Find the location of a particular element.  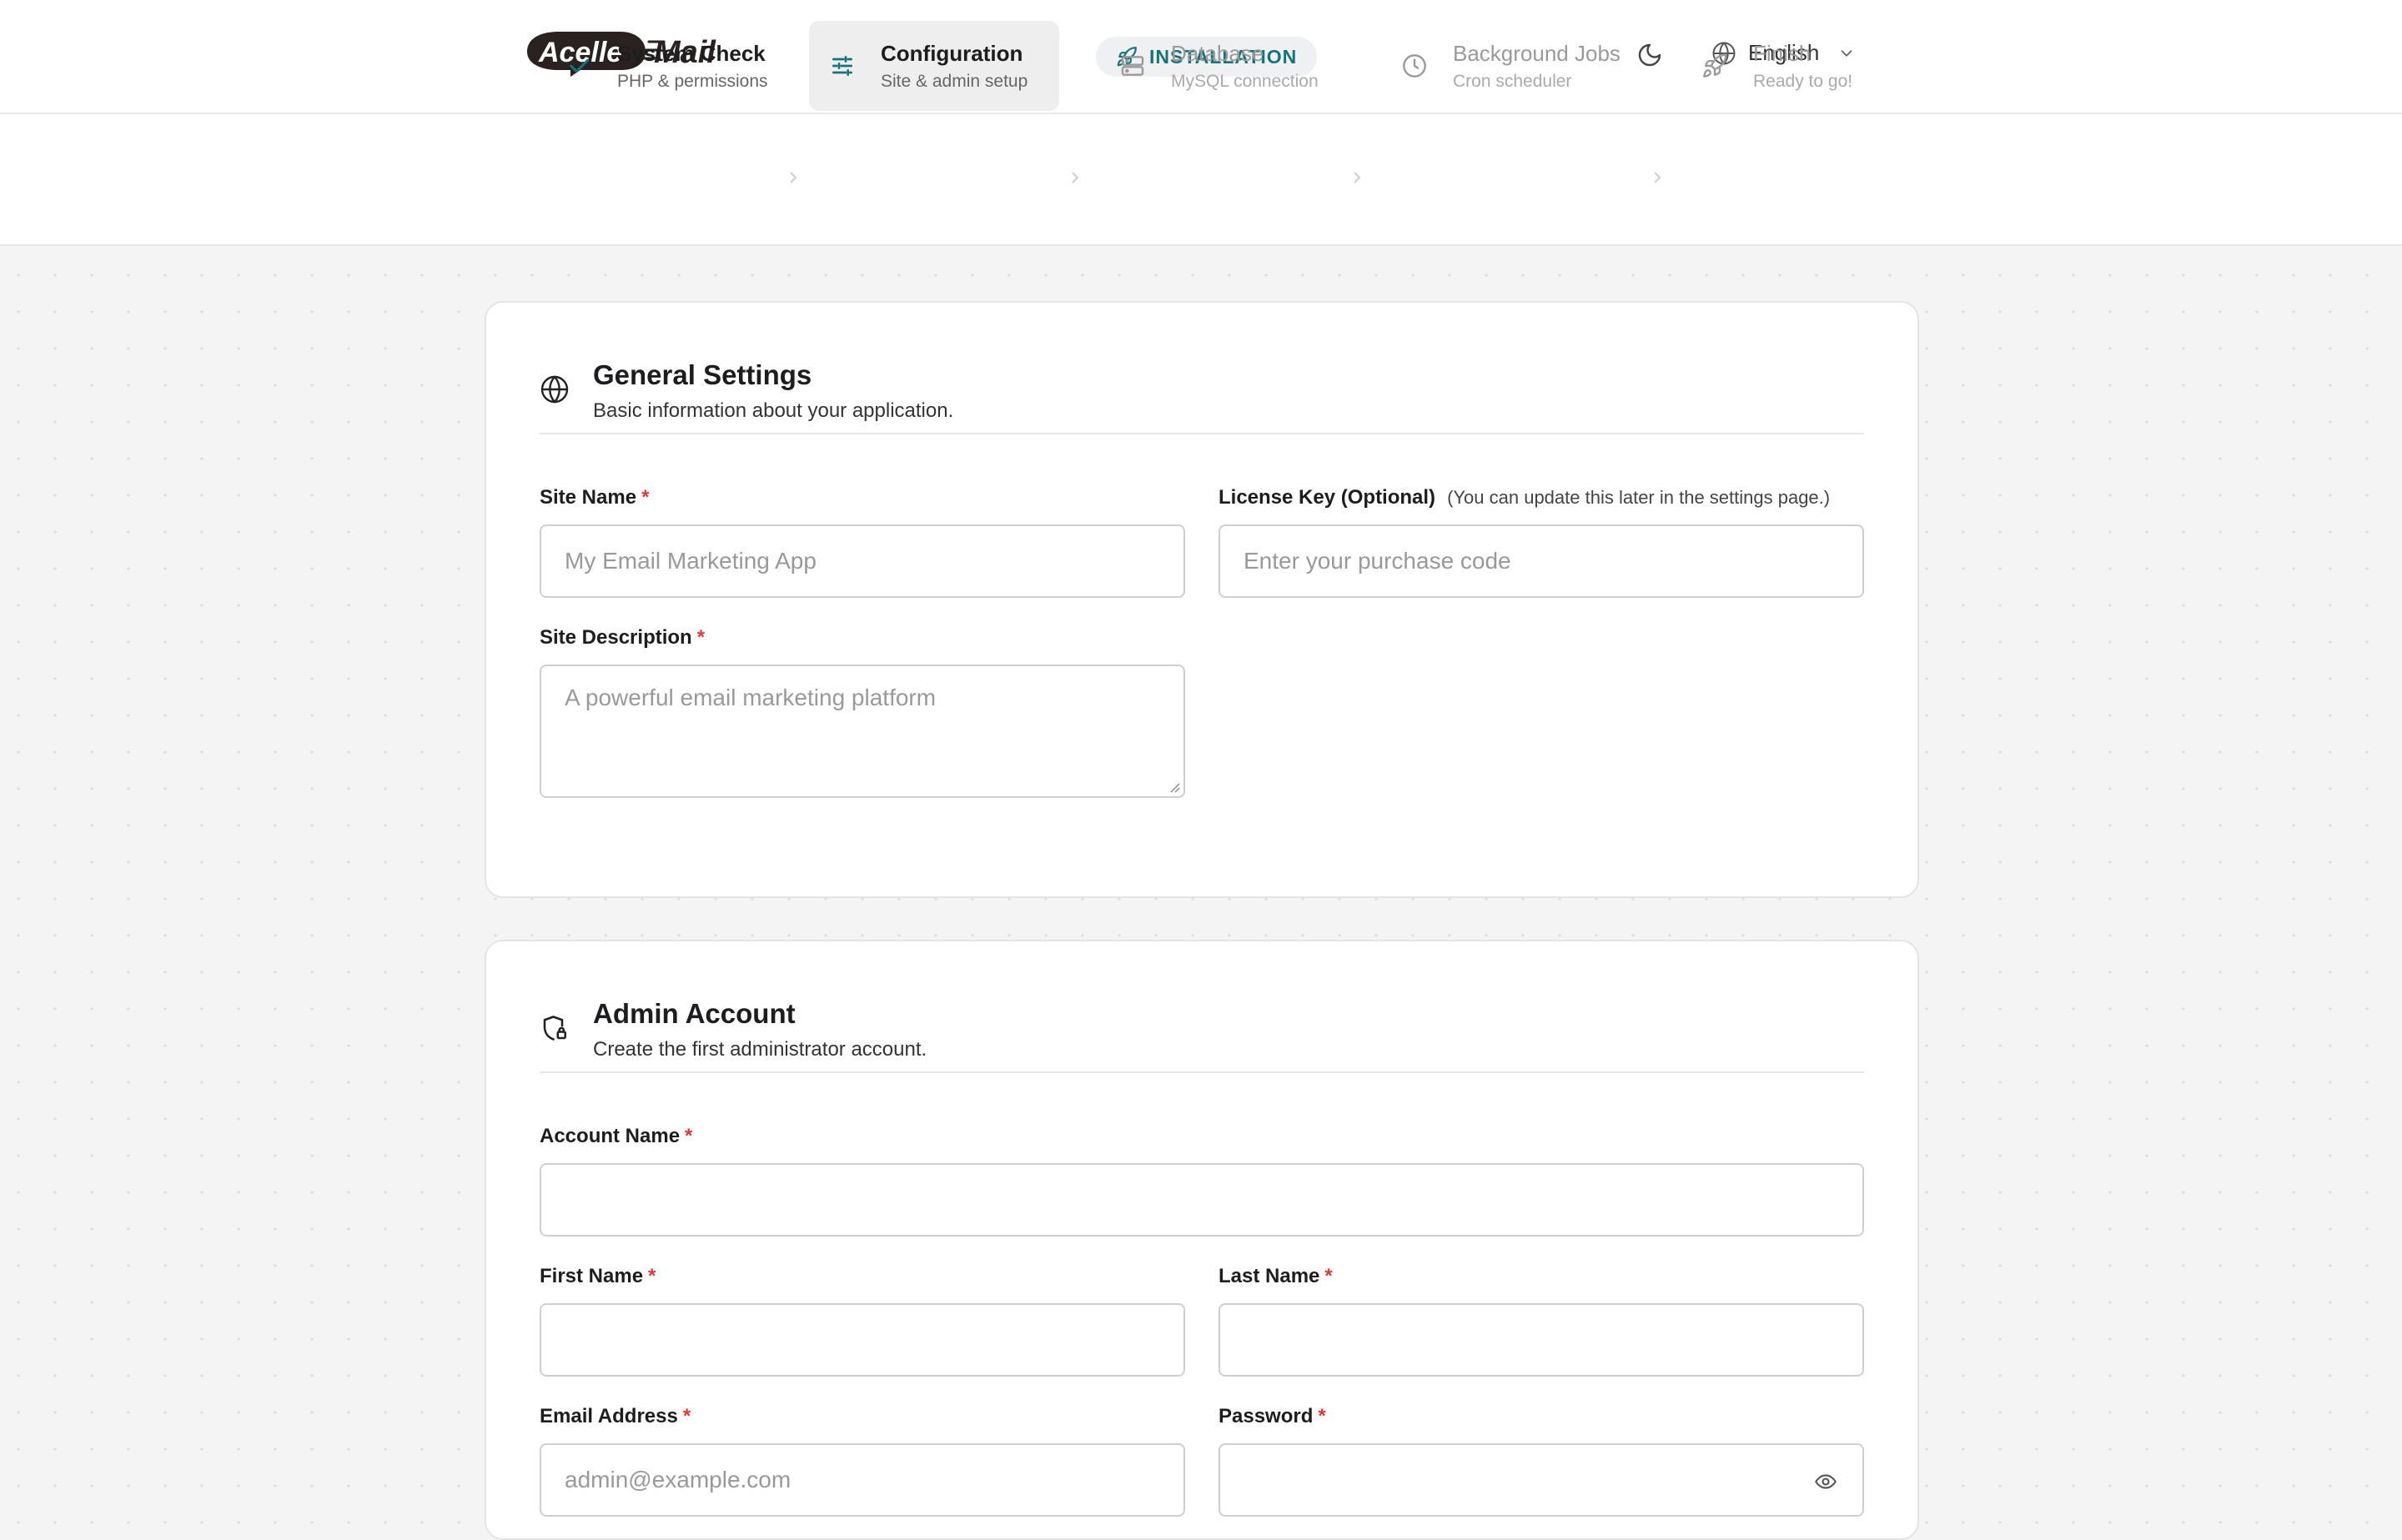

site-description-textarea: A powerful email marketing platform is located at coordinates (863, 732).